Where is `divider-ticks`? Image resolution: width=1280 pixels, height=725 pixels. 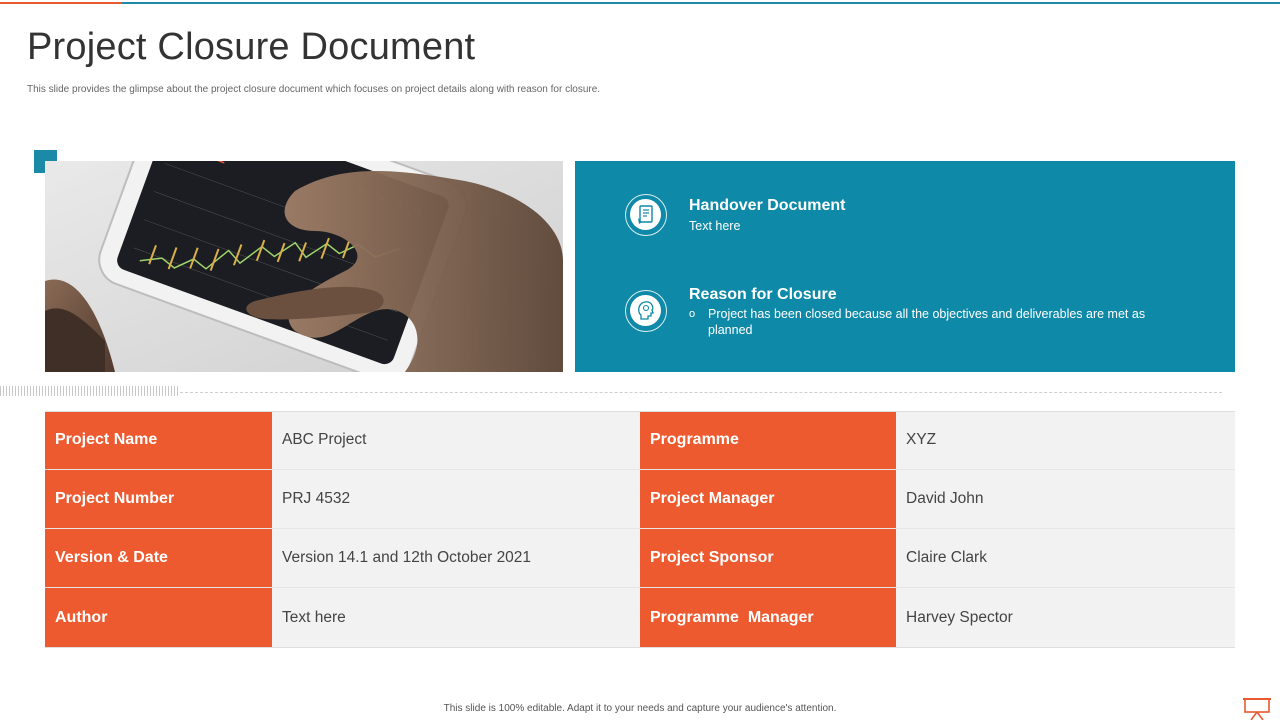
divider-ticks is located at coordinates (89, 391).